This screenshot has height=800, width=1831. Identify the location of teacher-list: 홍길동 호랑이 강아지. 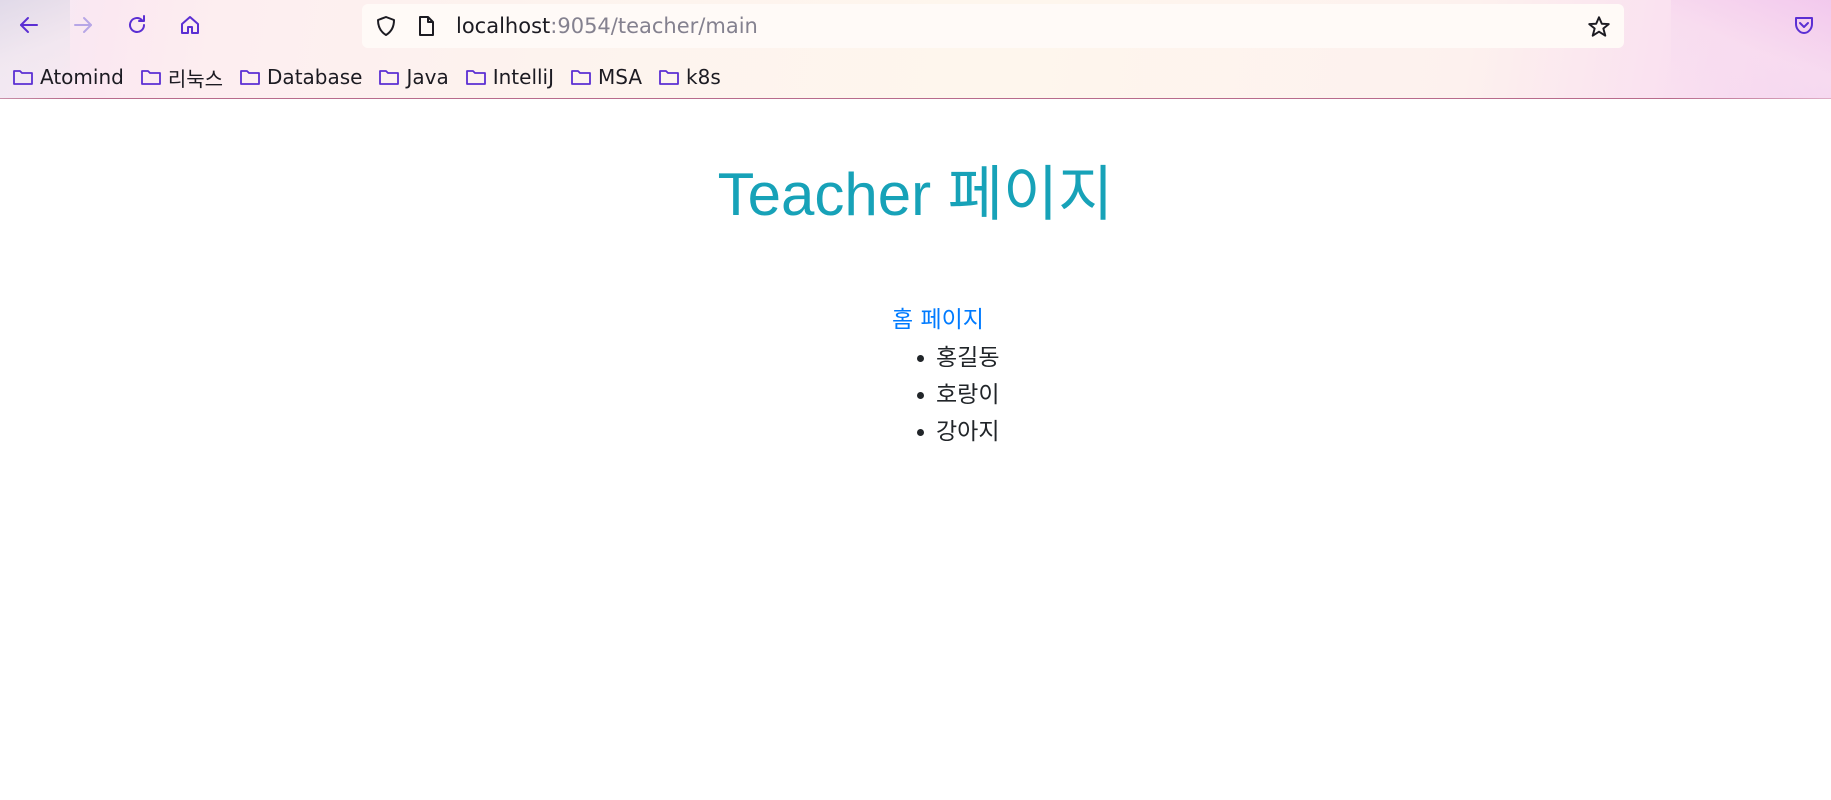
(947, 395).